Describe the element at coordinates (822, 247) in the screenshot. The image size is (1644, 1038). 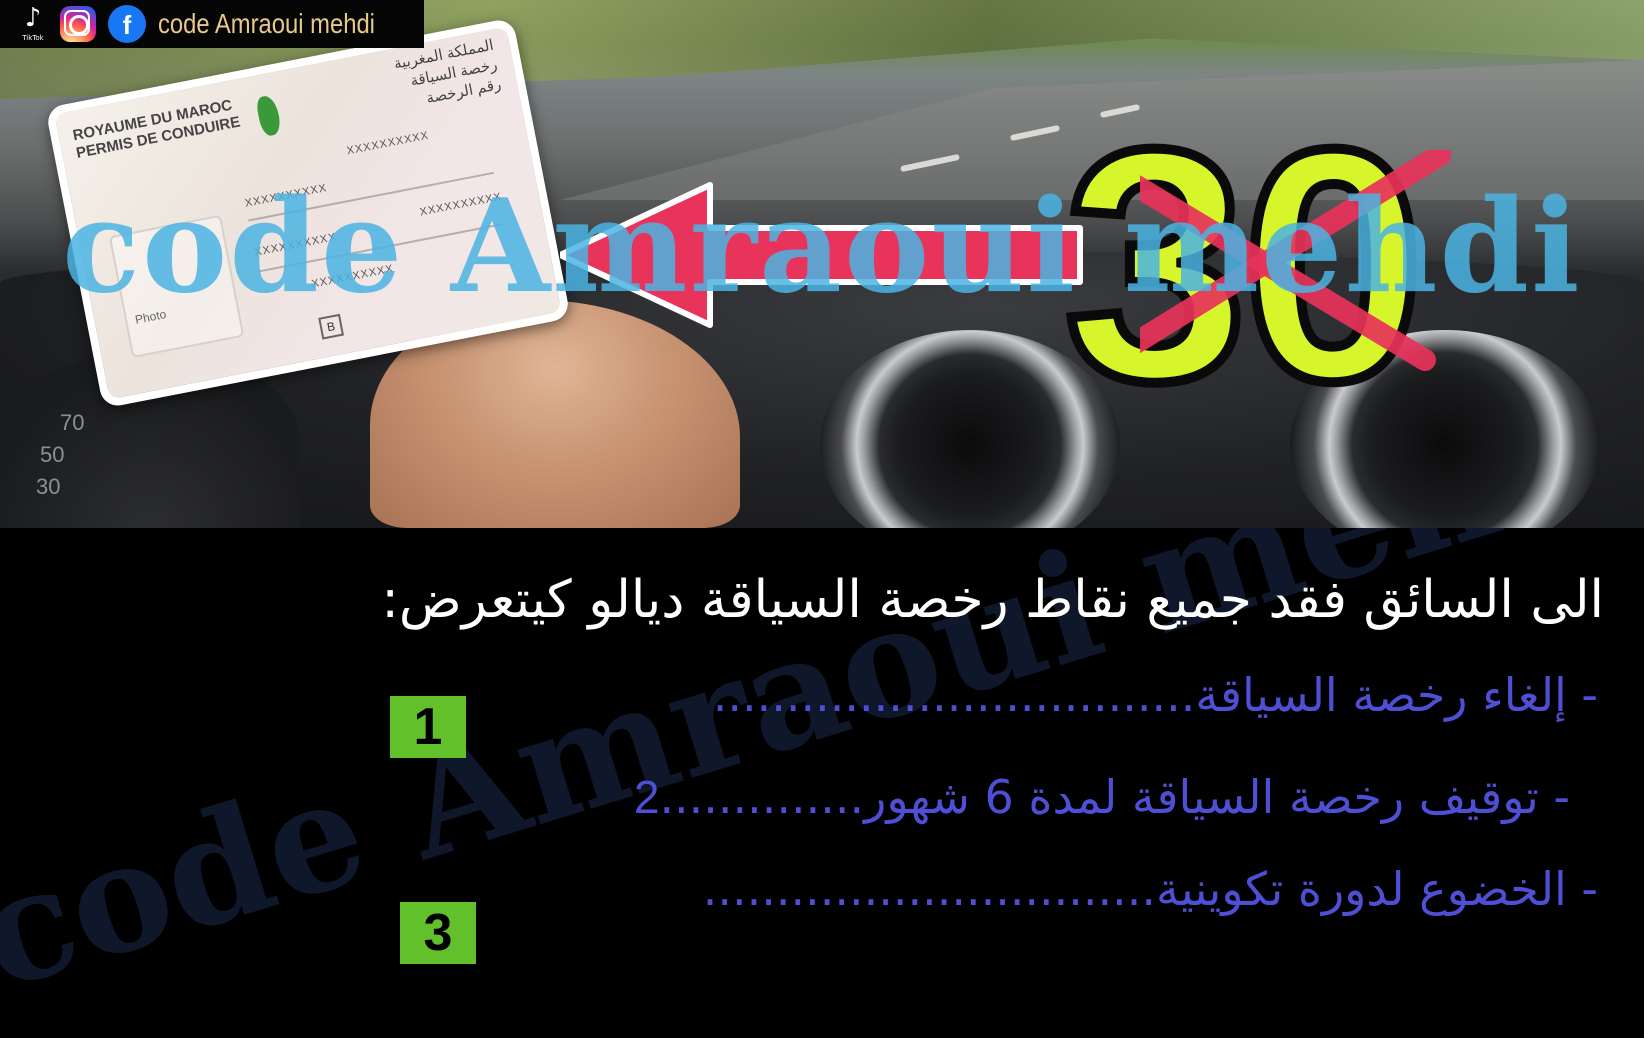
I see `channel-watermark: code Amraoui mehdi` at that location.